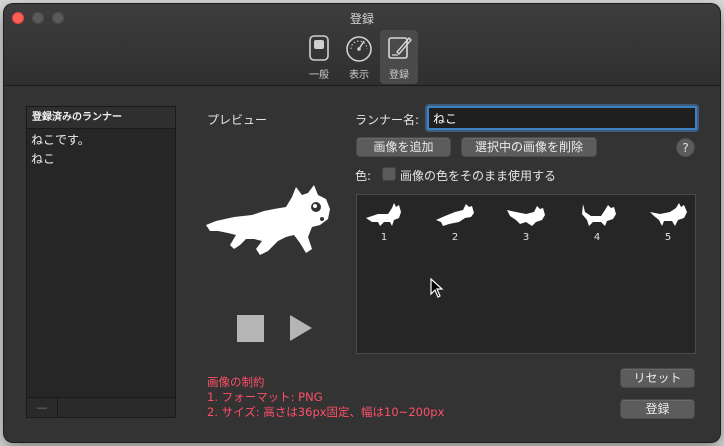 The width and height of the screenshot is (724, 446). I want to click on window-title: 登録, so click(361, 19).